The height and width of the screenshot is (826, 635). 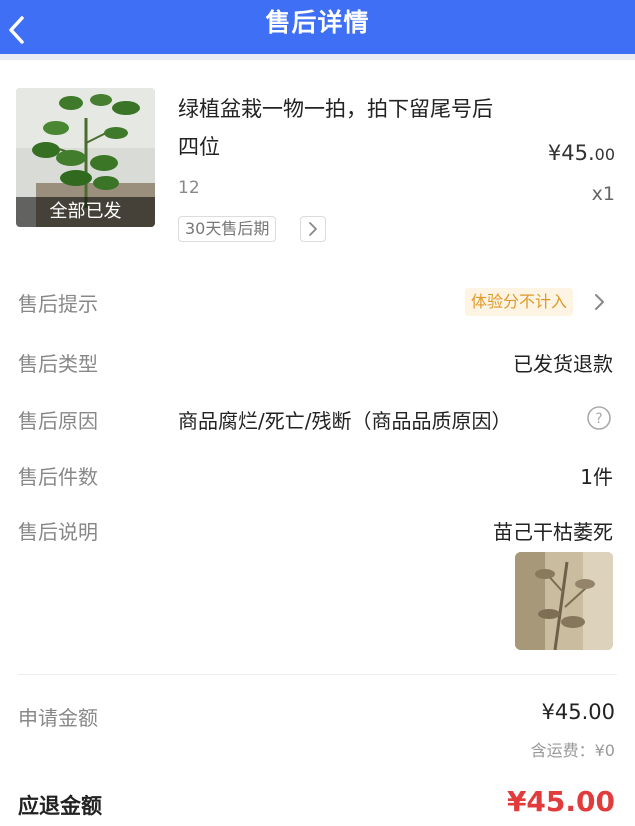 I want to click on withered-plant-photo, so click(x=564, y=601).